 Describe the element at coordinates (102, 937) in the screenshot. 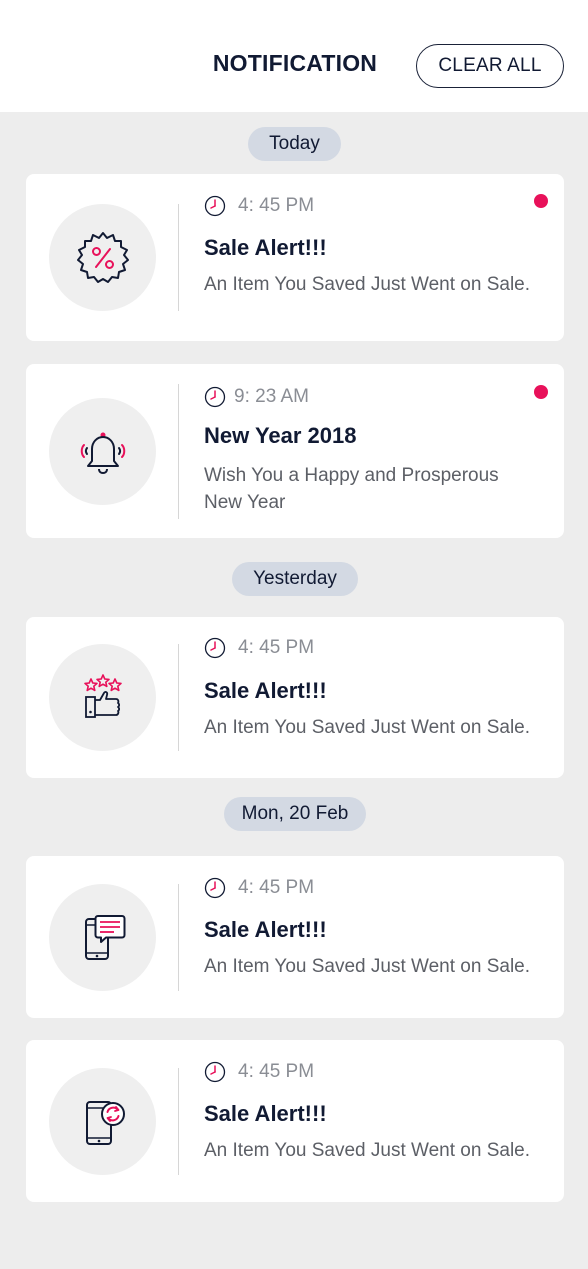

I see `phone-message-icon` at that location.